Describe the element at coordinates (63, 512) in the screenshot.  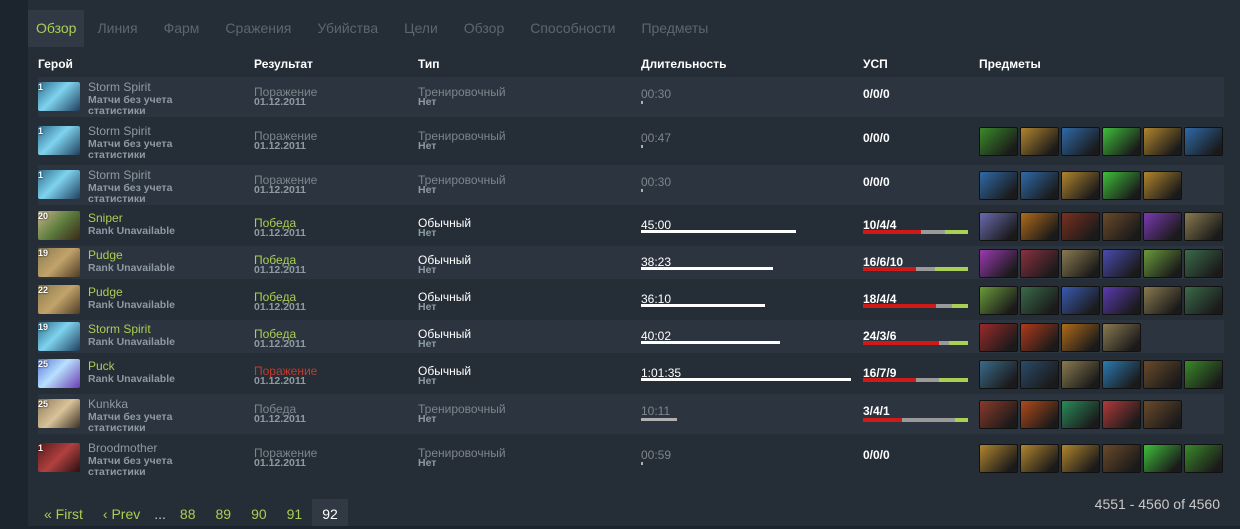
I see `first-page-link: « First` at that location.